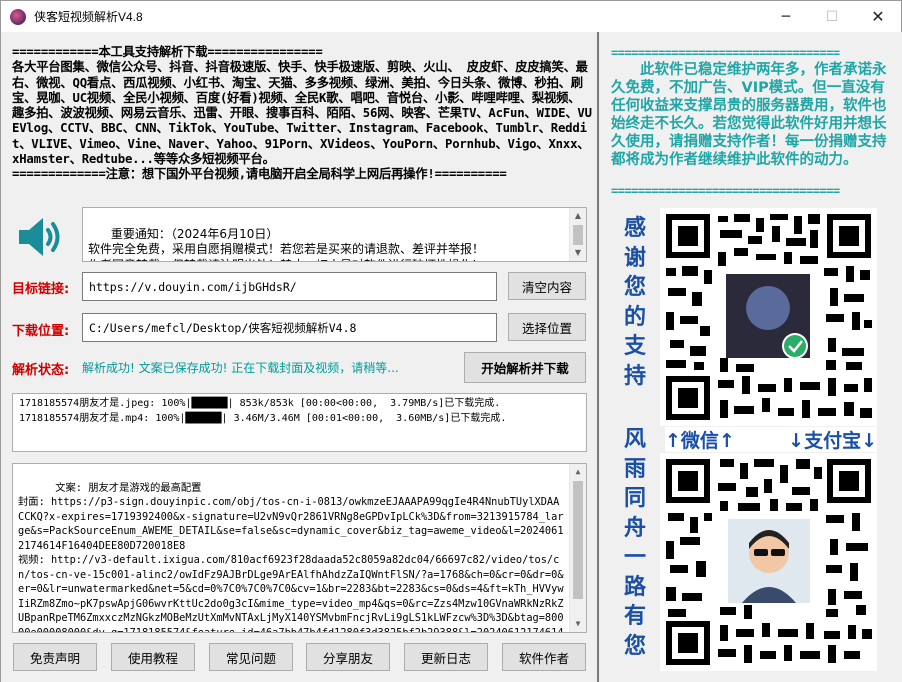 Image resolution: width=902 pixels, height=682 pixels. Describe the element at coordinates (634, 527) in the screenshot. I see `vertical-char: 舟` at that location.